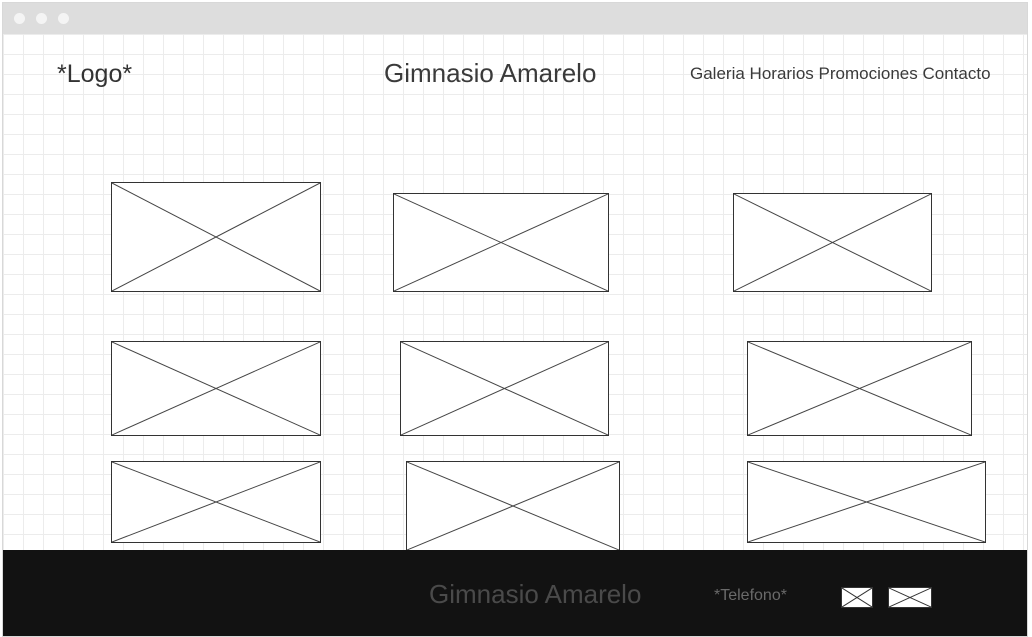 This screenshot has width=1032, height=637. Describe the element at coordinates (63, 18) in the screenshot. I see `window-maximize-dot` at that location.